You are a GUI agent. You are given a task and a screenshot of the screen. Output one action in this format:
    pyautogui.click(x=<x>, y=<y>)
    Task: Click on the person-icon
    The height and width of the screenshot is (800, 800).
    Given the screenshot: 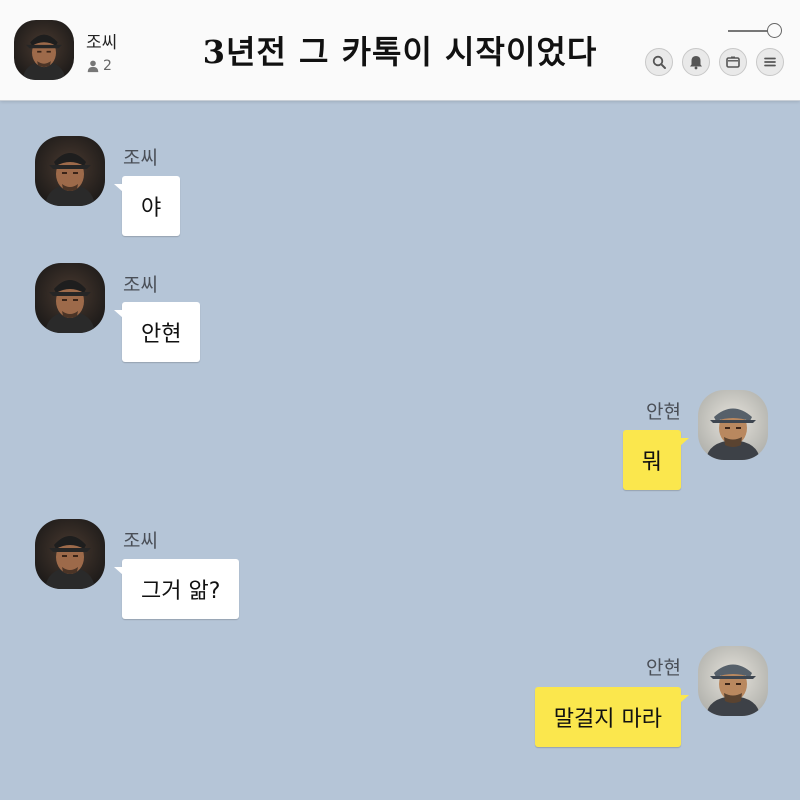 What is the action you would take?
    pyautogui.click(x=93, y=66)
    